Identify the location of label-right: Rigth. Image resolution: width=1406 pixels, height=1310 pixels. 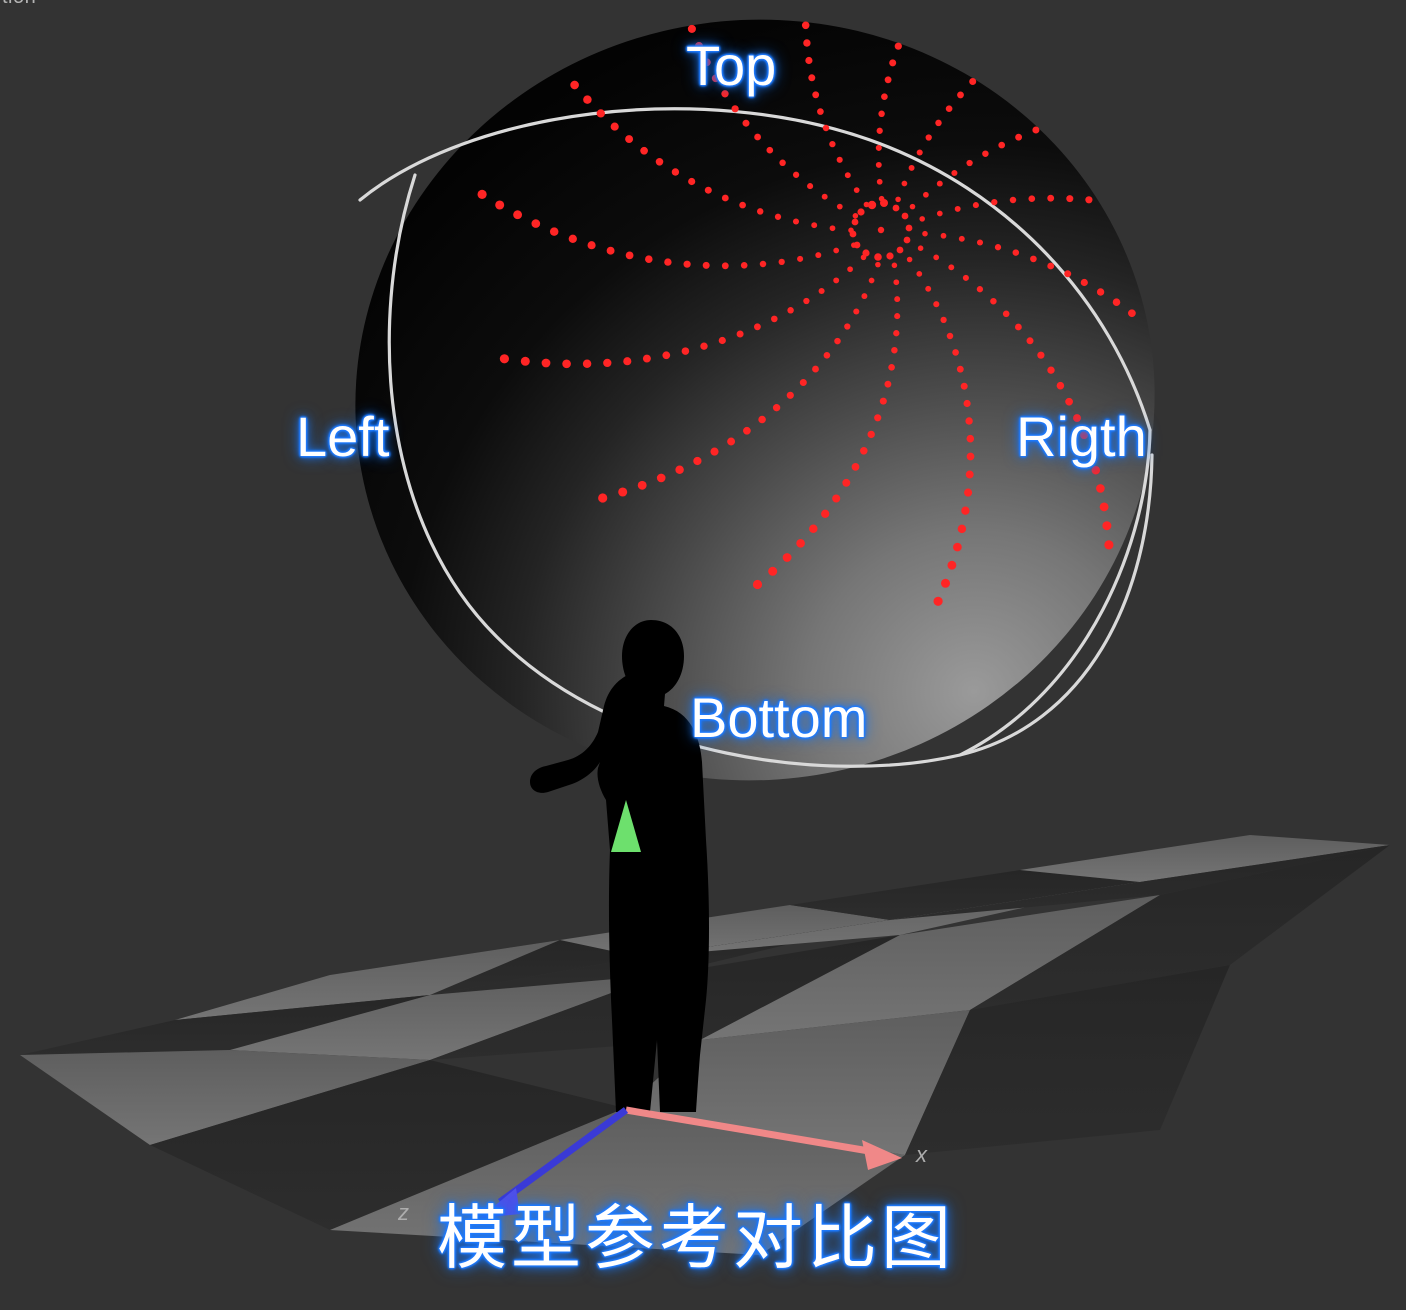
(1081, 436).